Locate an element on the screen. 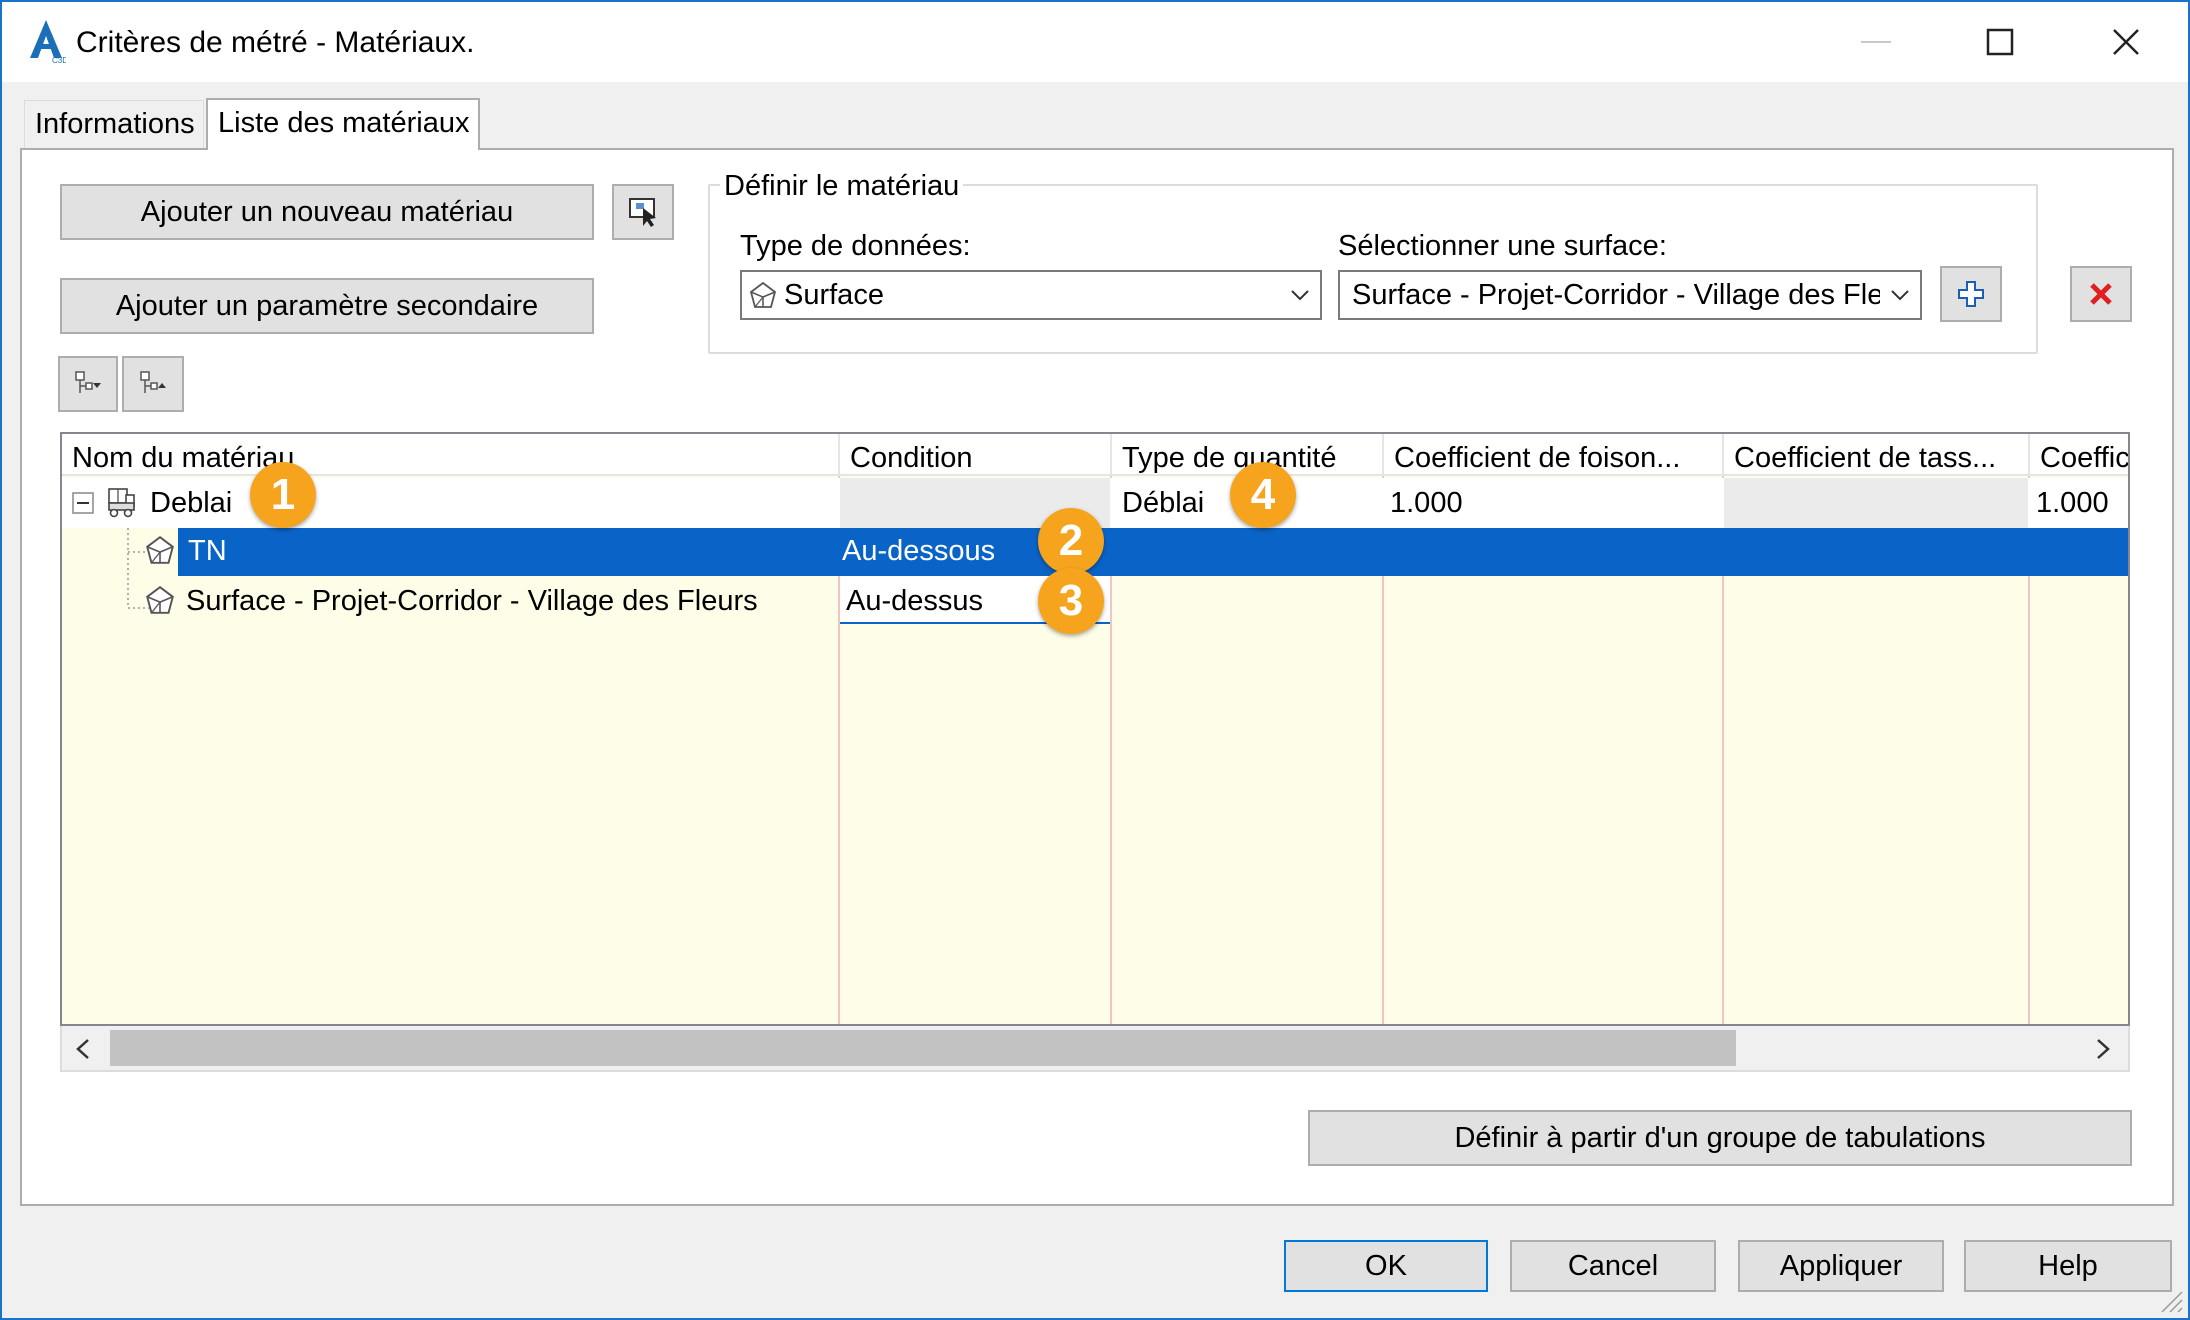 This screenshot has height=1320, width=2190. coef-foisonnement-cell: 1.000 is located at coordinates (1426, 503).